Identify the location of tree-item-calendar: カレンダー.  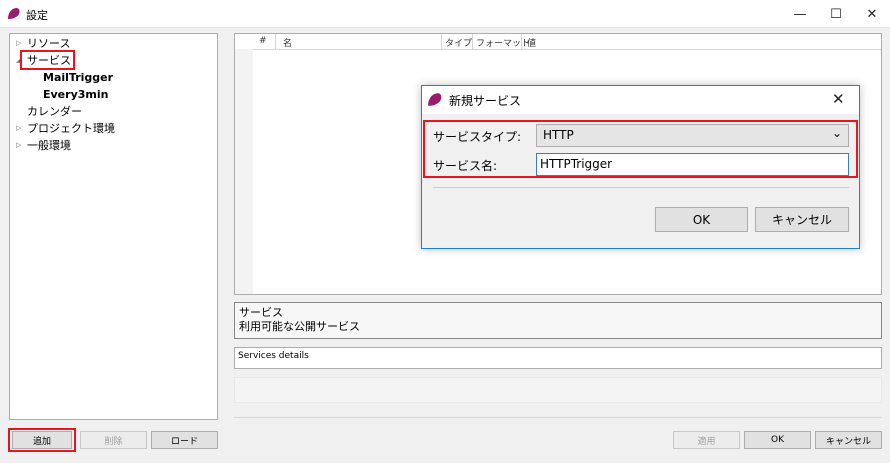
(54, 112).